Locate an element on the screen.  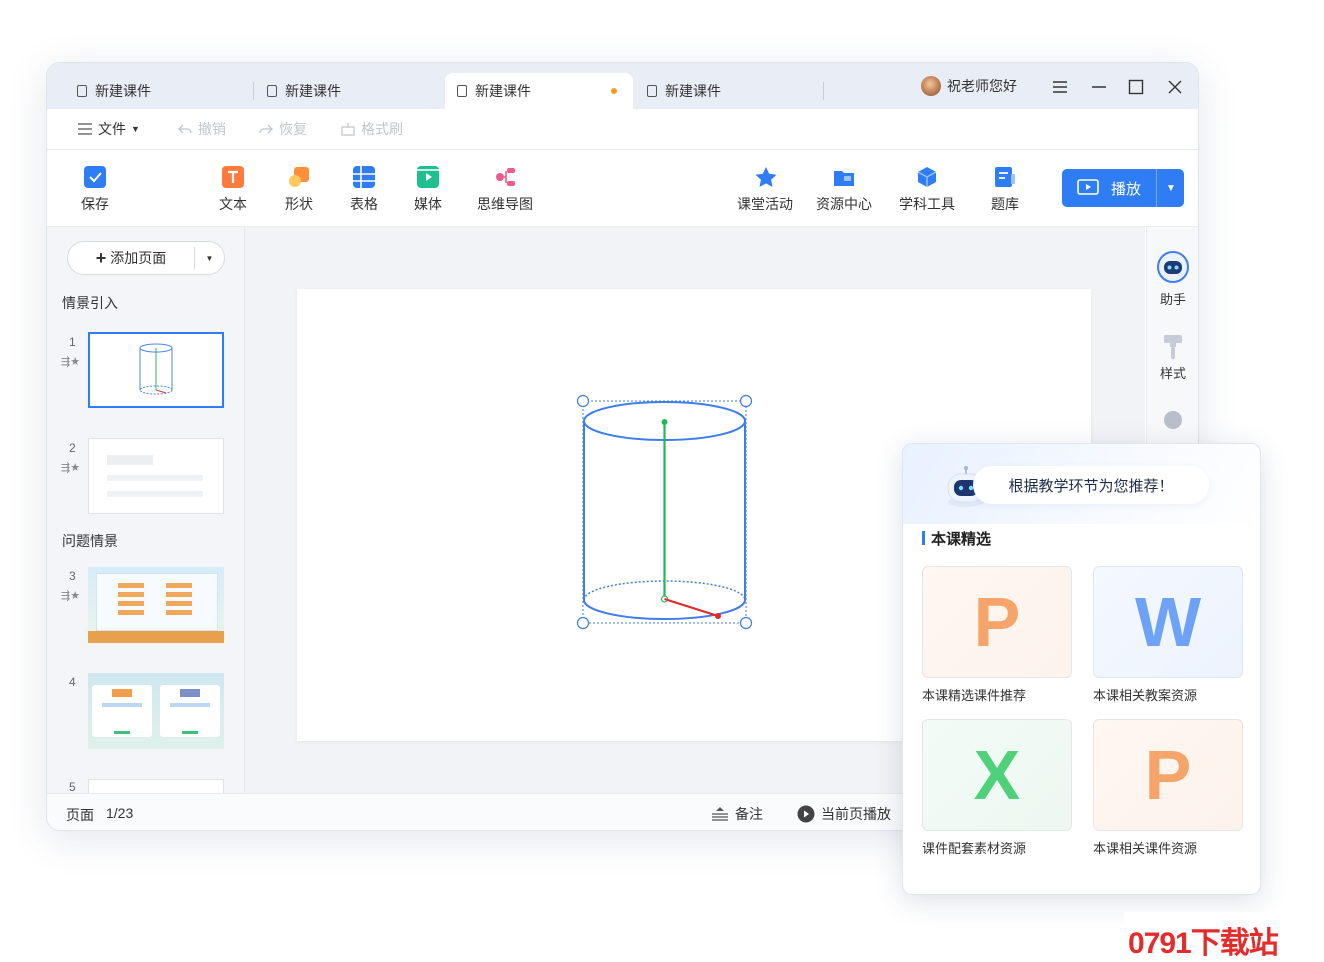
shape-button: 形状 is located at coordinates (299, 190).